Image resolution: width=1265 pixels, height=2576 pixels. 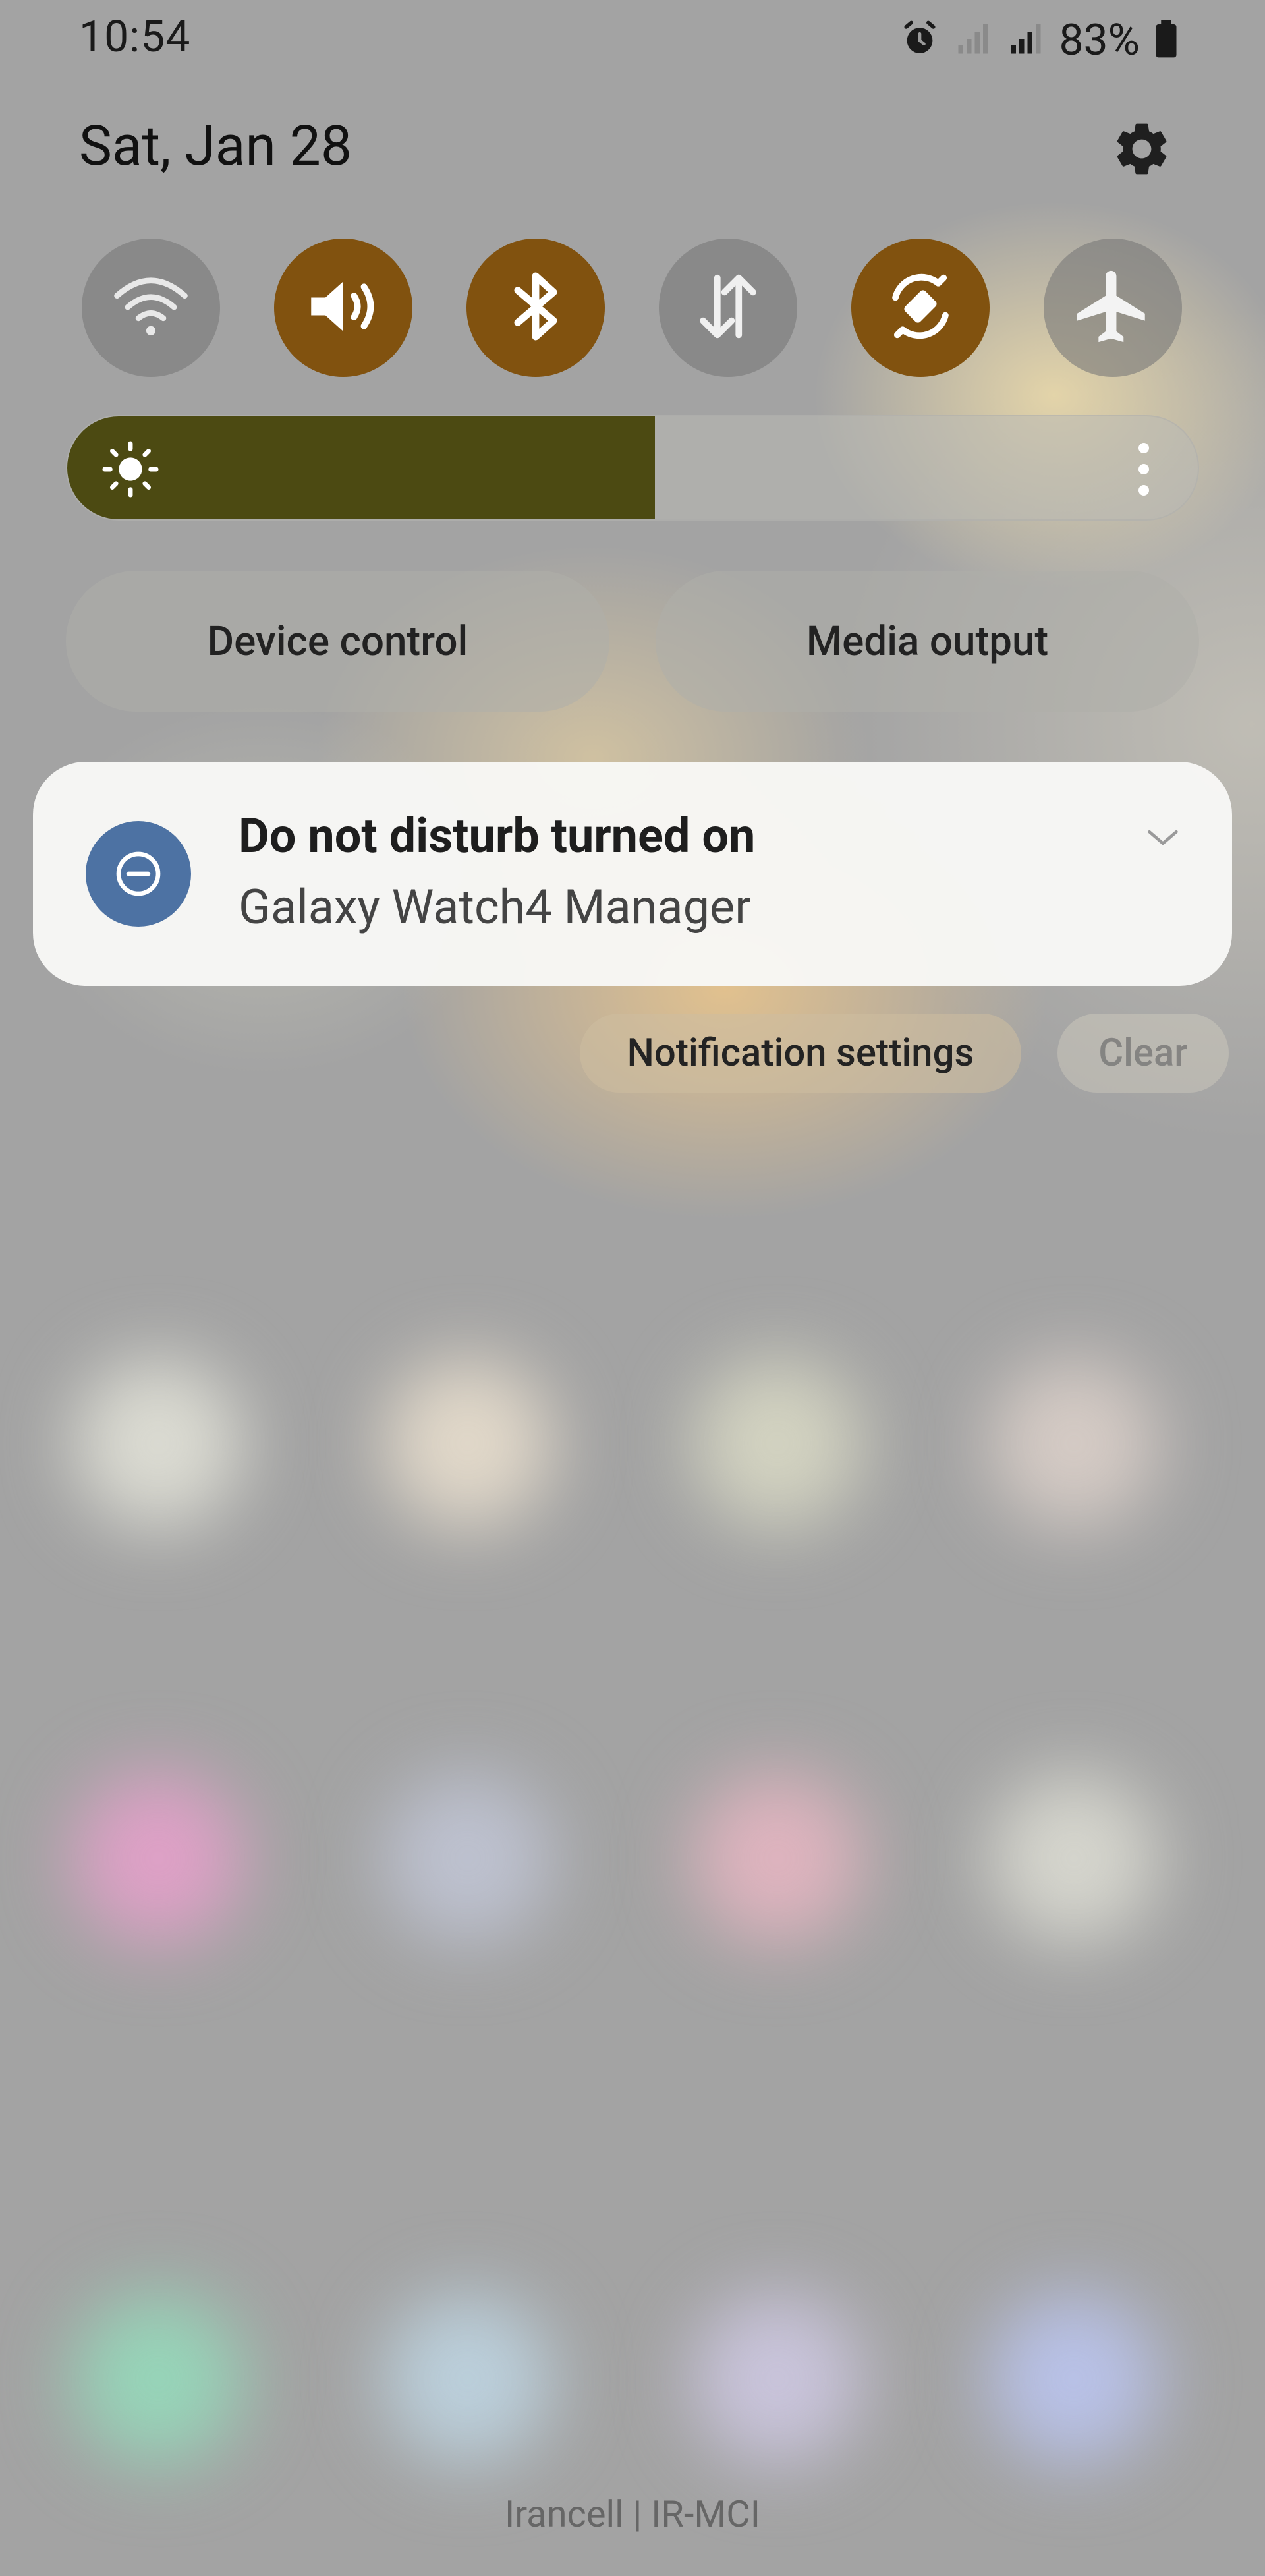 What do you see at coordinates (632, 468) in the screenshot?
I see `brightness-slider` at bounding box center [632, 468].